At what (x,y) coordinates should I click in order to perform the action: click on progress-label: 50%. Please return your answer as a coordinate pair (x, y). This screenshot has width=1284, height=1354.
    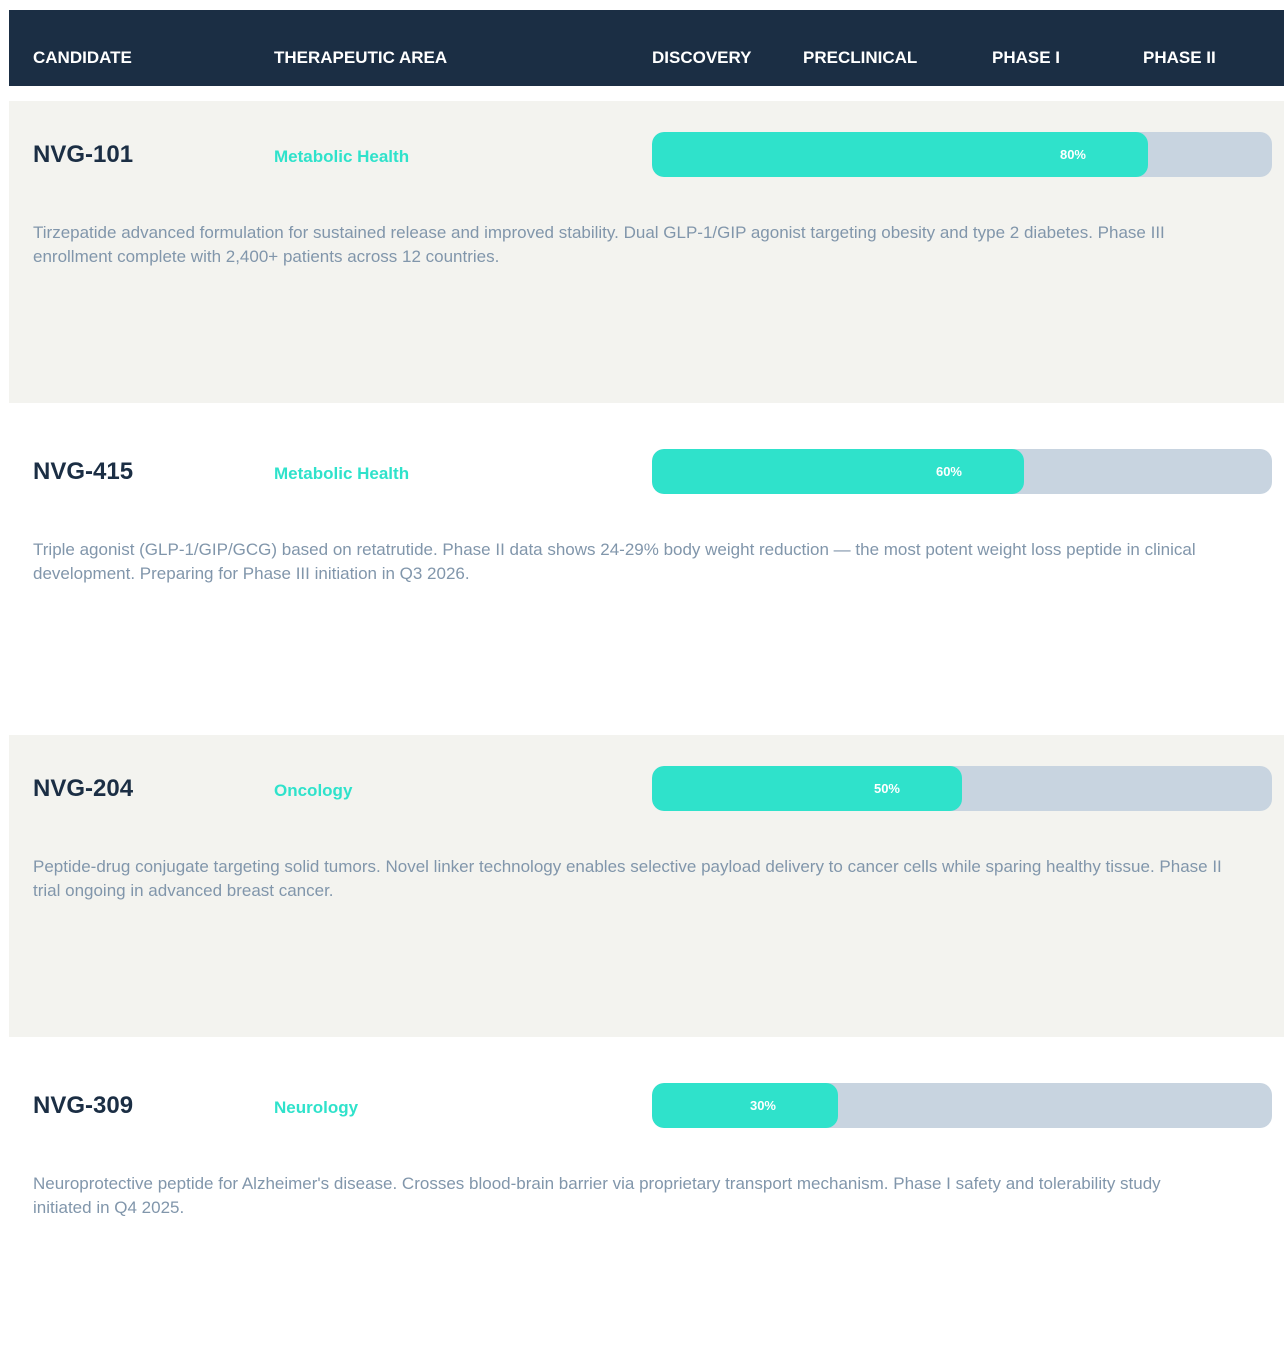
    Looking at the image, I should click on (886, 788).